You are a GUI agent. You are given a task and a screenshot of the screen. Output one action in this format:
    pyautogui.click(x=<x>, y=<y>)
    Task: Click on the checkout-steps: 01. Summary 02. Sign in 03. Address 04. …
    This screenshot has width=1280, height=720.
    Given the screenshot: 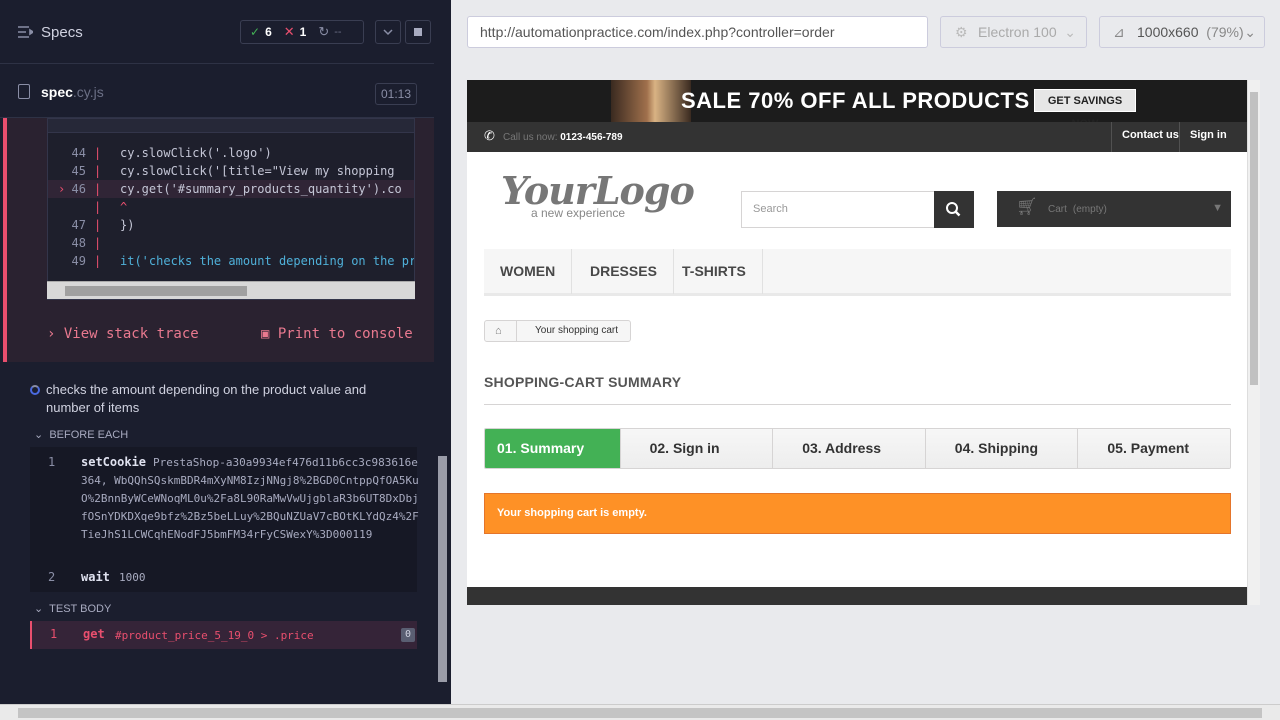 What is the action you would take?
    pyautogui.click(x=857, y=448)
    